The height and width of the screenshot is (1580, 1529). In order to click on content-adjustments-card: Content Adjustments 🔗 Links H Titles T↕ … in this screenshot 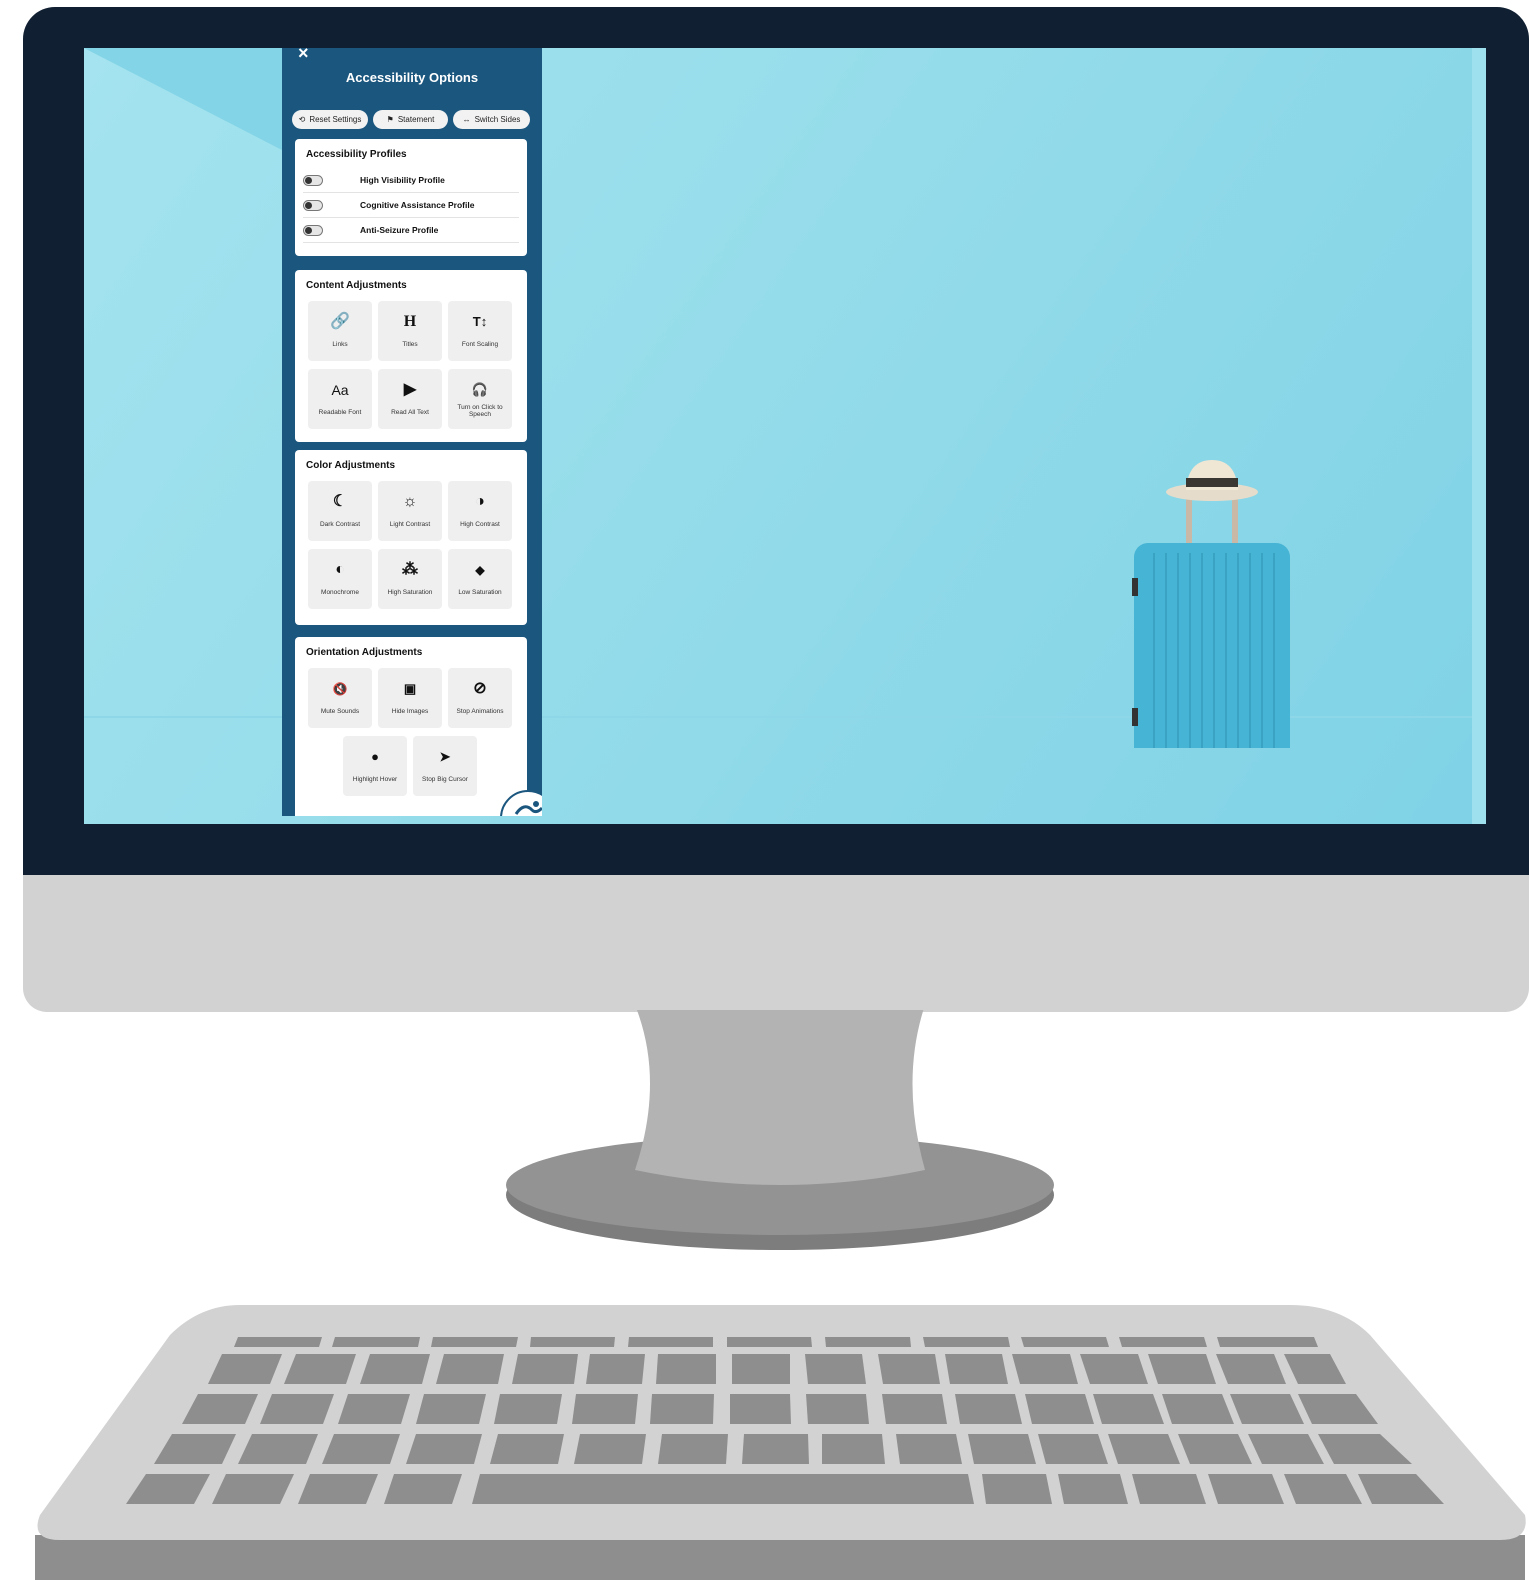, I will do `click(411, 356)`.